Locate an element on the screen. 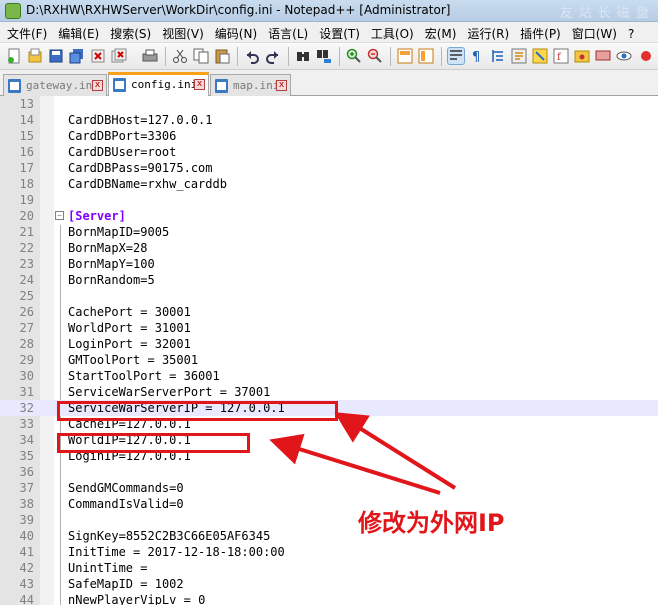 The width and height of the screenshot is (658, 605). code-line: 18 CardDBName=rxhw_carddb is located at coordinates (329, 184).